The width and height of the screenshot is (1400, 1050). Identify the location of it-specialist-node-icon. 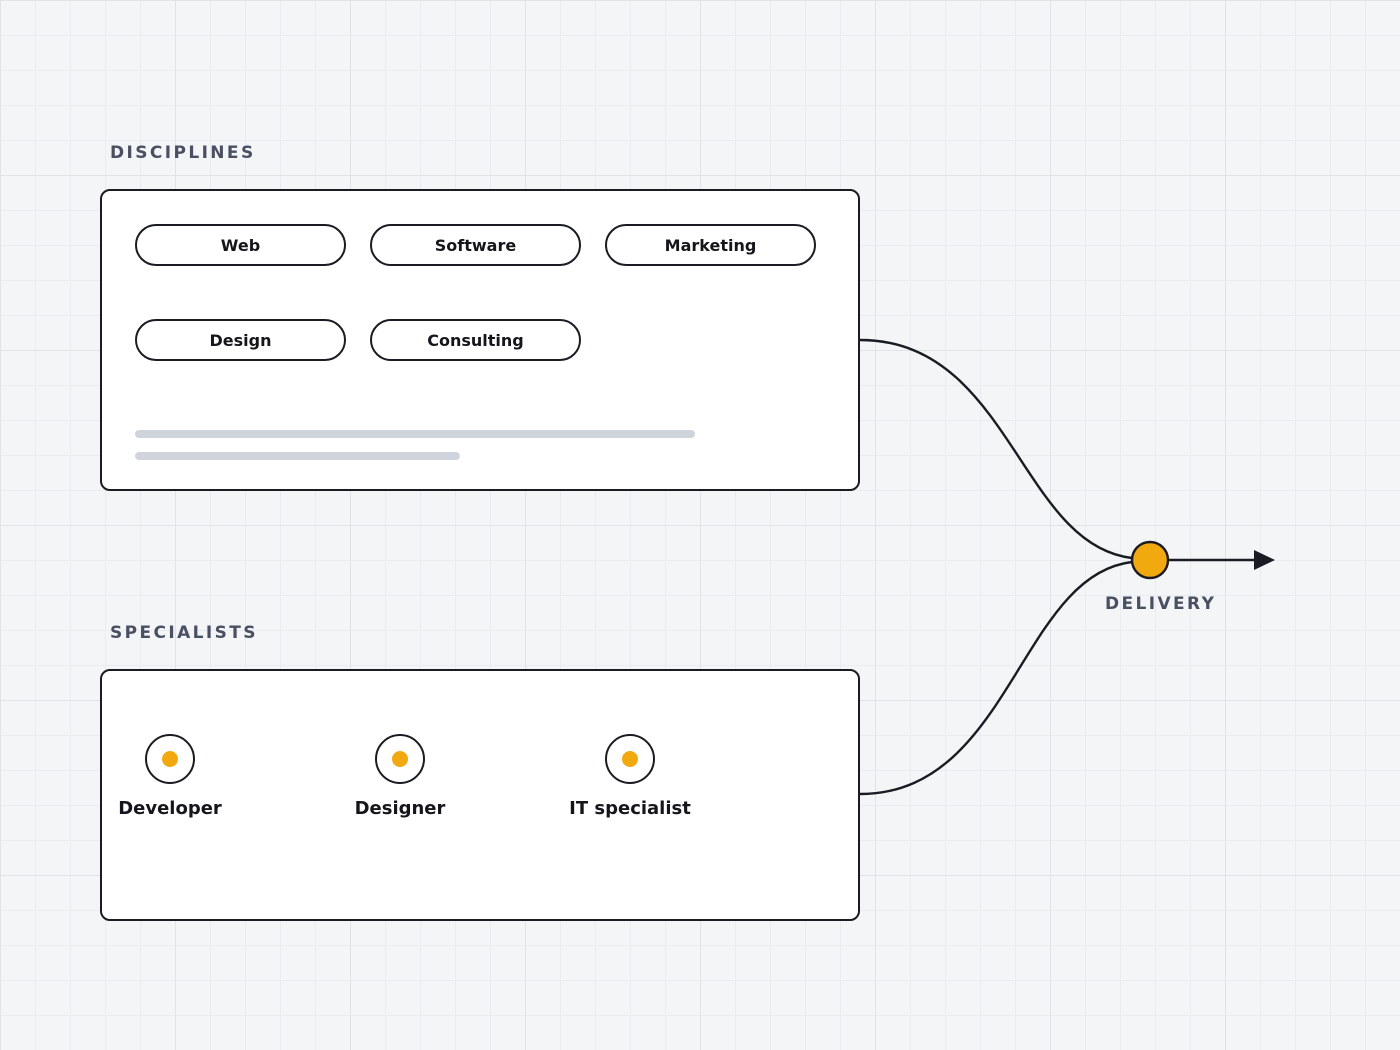
(630, 759).